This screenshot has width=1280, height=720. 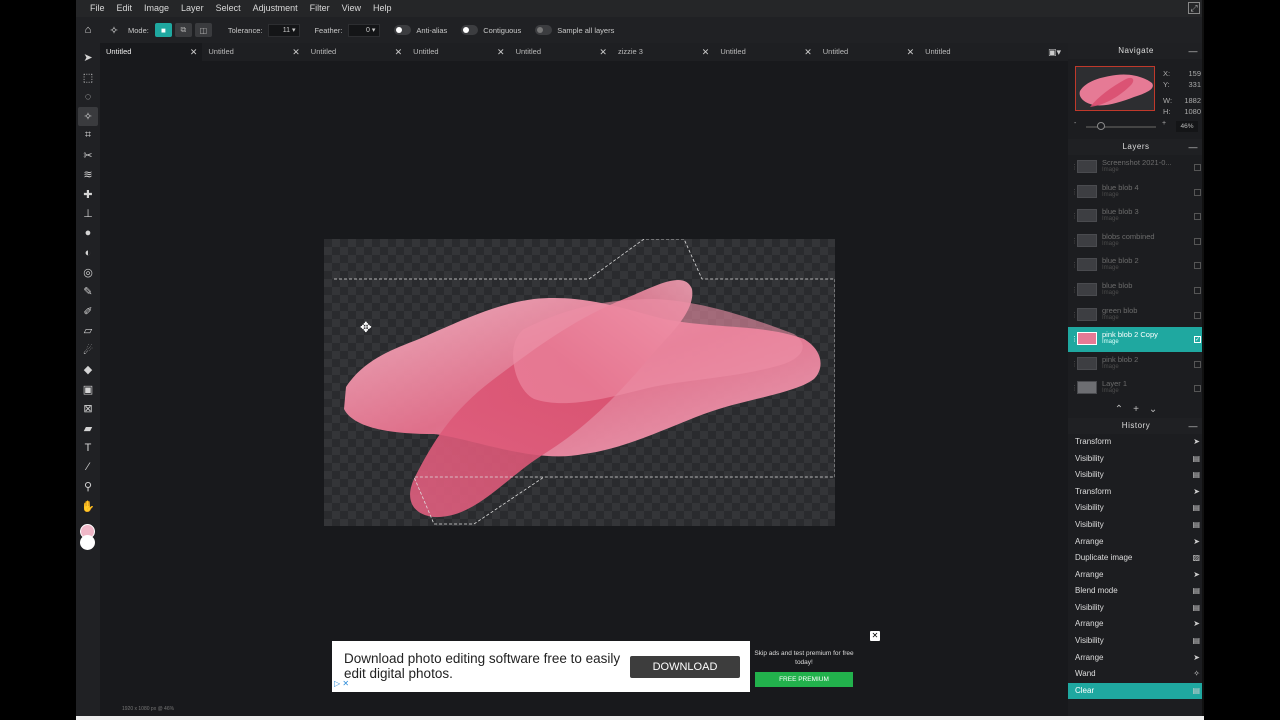 I want to click on layer-row: ⋮ blue blob 3 Image, so click(x=1136, y=216).